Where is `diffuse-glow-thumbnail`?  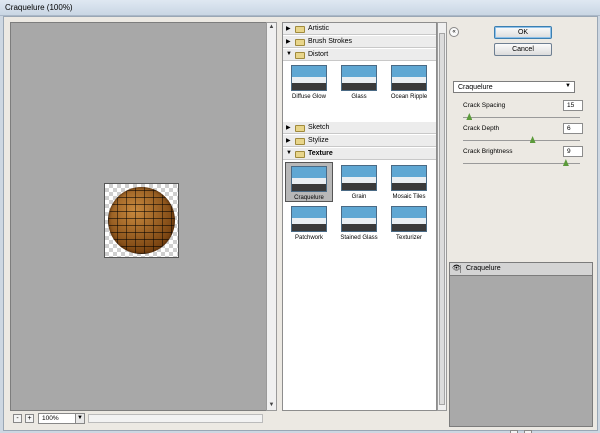 diffuse-glow-thumbnail is located at coordinates (309, 78).